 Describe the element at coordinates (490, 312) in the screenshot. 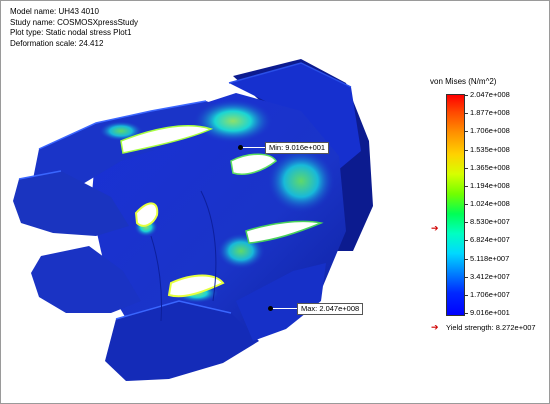

I see `legend-tick-label: 9.016e+001` at that location.